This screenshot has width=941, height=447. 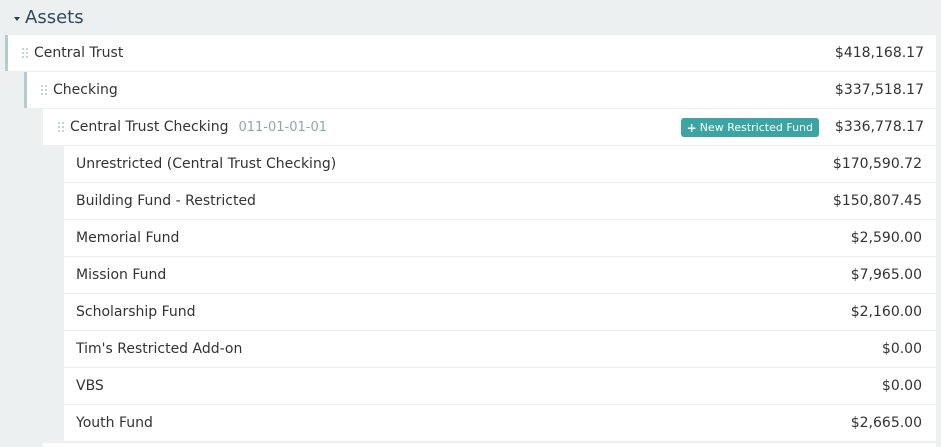 What do you see at coordinates (500, 423) in the screenshot?
I see `fund-row: Youth Fund $2,665.00` at bounding box center [500, 423].